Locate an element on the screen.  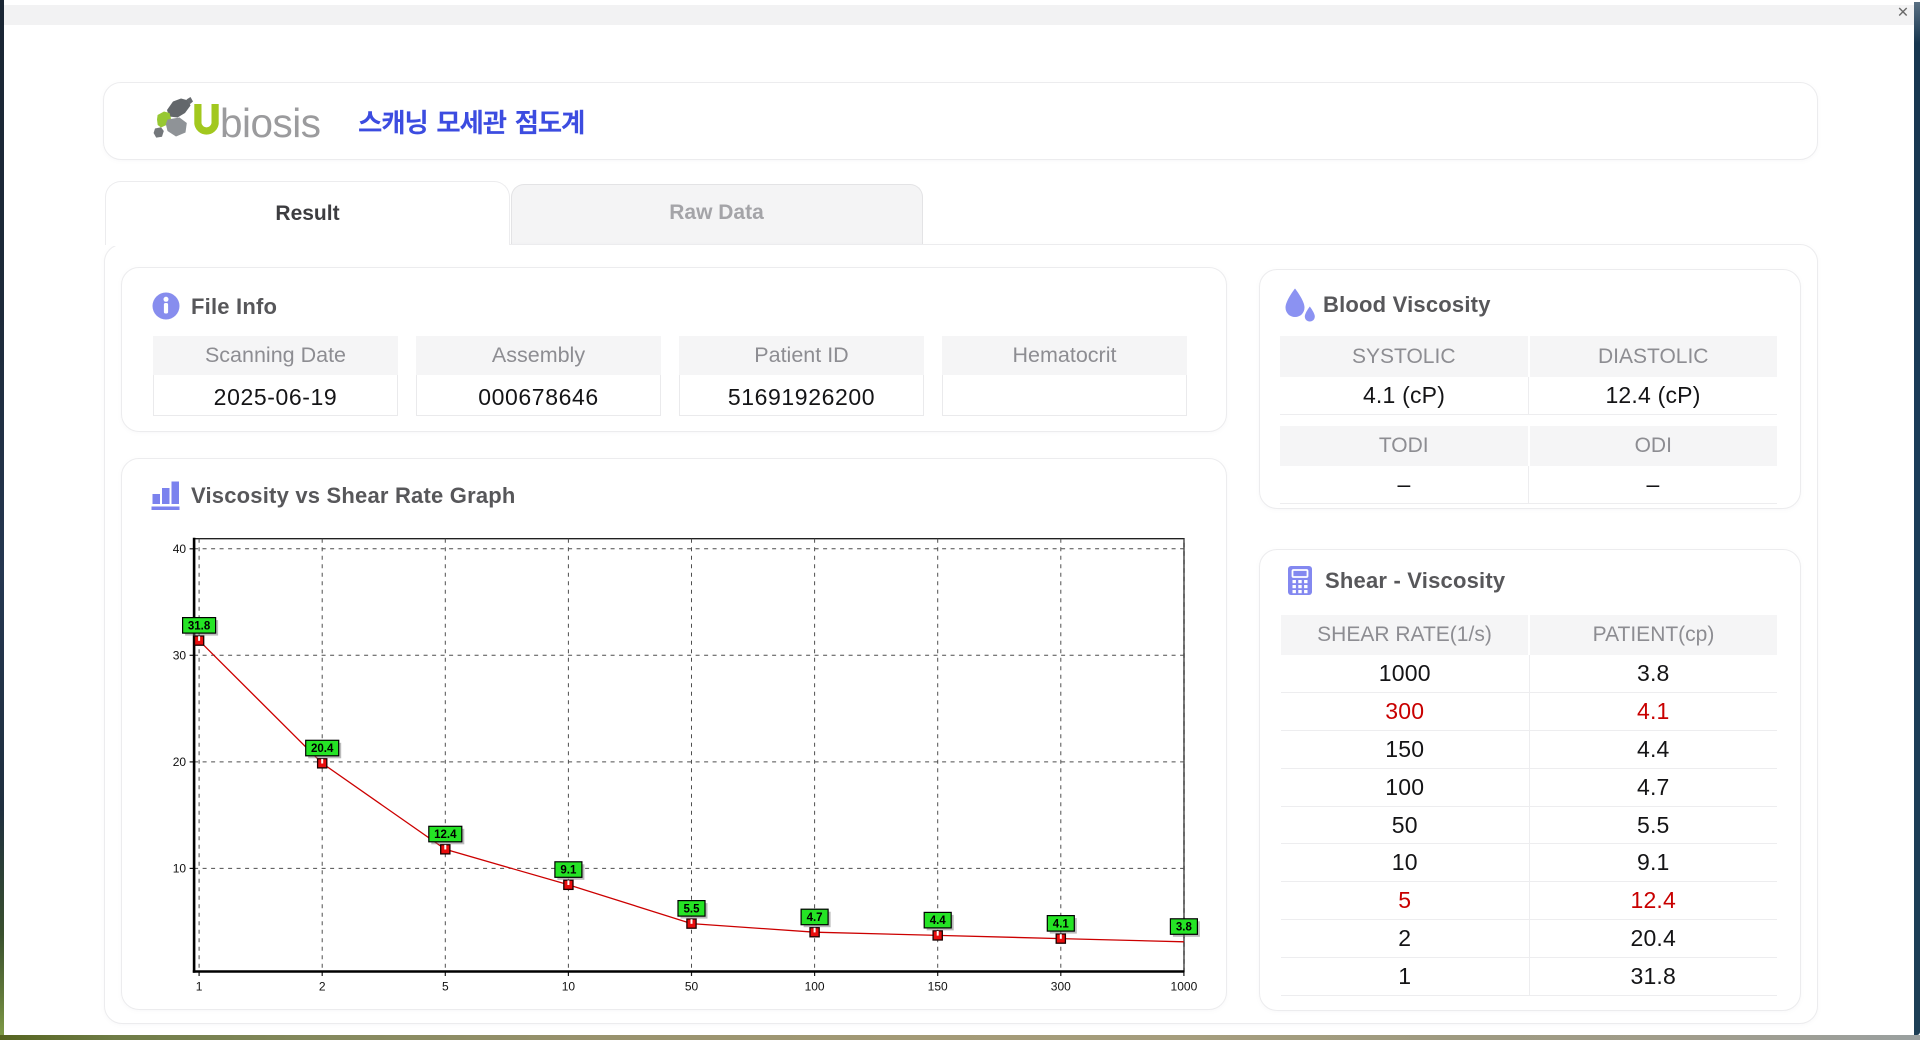
svg-text: 20.4 is located at coordinates (322, 749).